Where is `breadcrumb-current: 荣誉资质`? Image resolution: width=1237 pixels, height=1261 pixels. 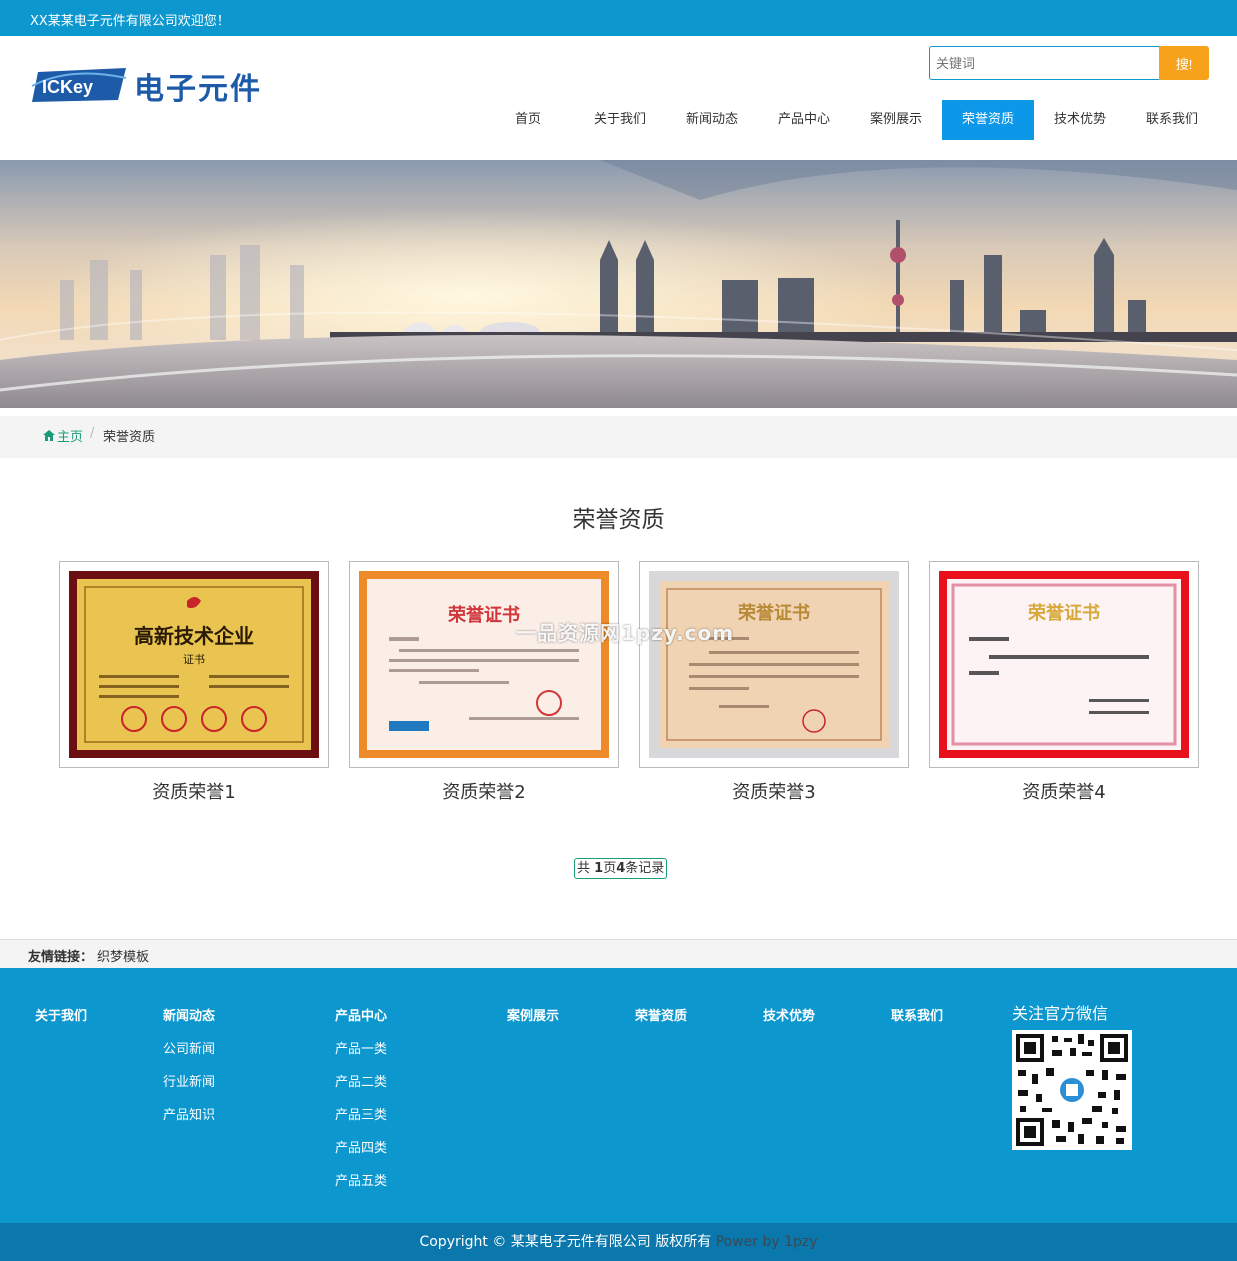
breadcrumb-current: 荣誉资质 is located at coordinates (129, 437).